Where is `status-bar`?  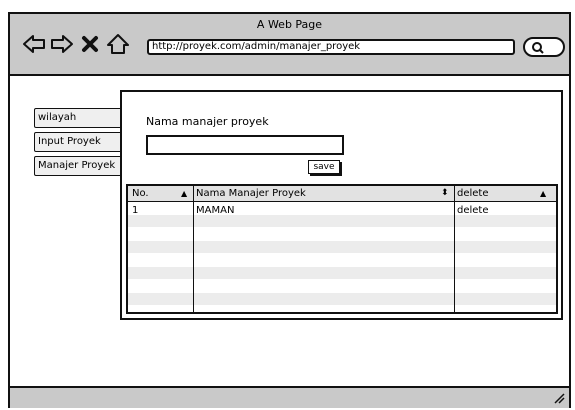 status-bar is located at coordinates (289, 397).